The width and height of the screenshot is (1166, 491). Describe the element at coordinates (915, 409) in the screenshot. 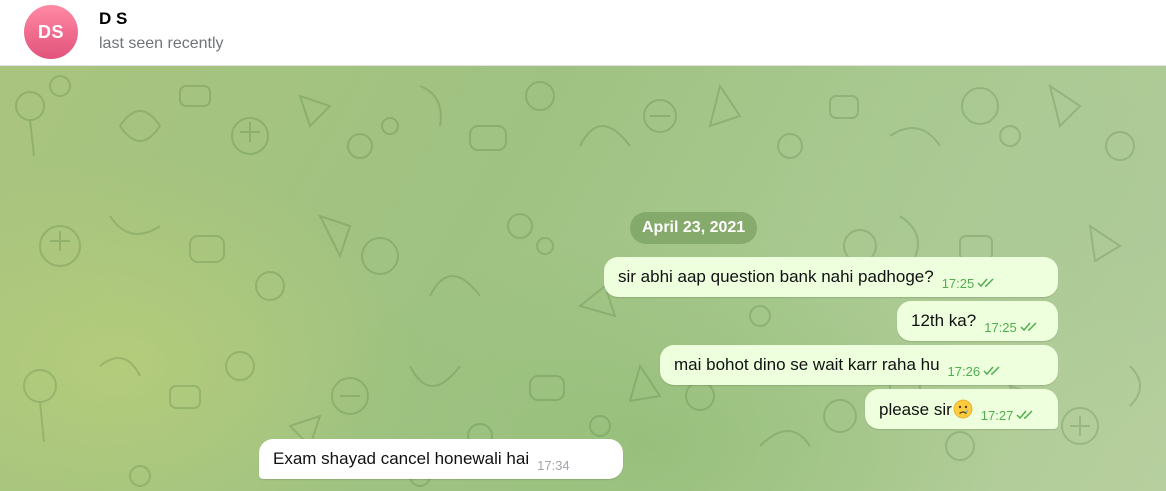

I see `message-text-content: please sir` at that location.